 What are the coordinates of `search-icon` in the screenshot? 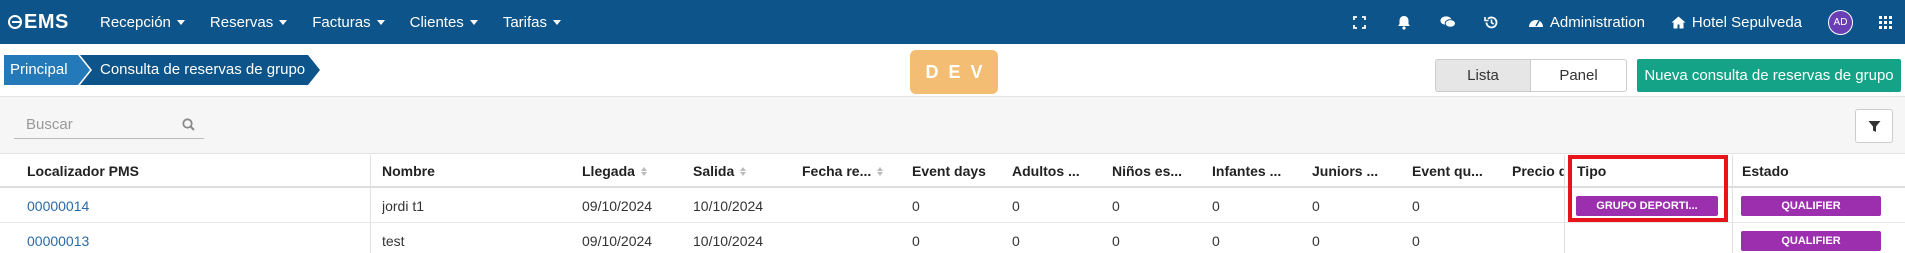 It's located at (188, 126).